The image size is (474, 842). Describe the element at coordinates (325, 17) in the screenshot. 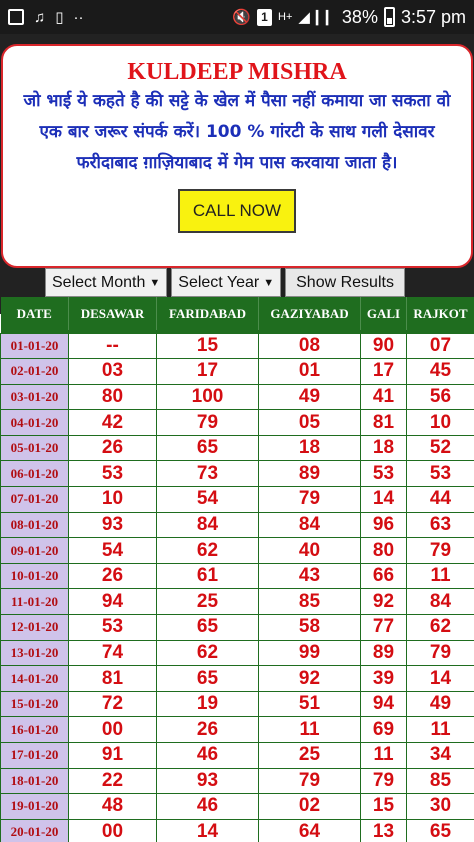

I see `signal-bars-icon: ▎▎` at that location.